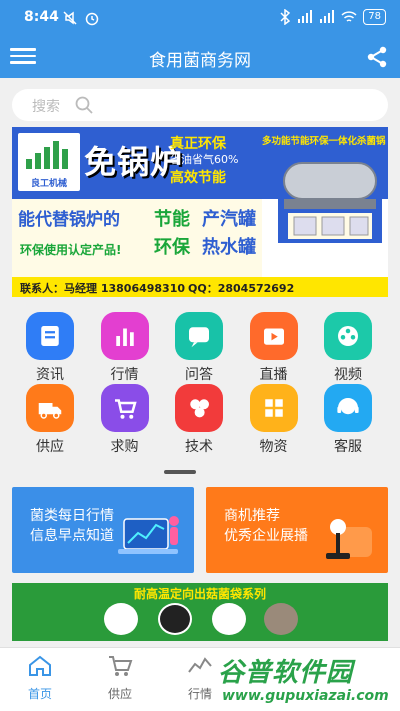 This screenshot has height=711, width=400. I want to click on promo-left-line2: 信息早点知道, so click(72, 536).